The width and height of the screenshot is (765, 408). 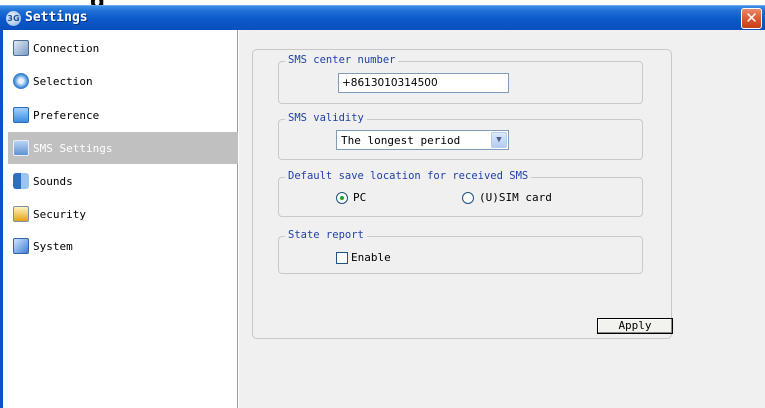 What do you see at coordinates (123, 81) in the screenshot?
I see `sidebar-item-selection: Selection` at bounding box center [123, 81].